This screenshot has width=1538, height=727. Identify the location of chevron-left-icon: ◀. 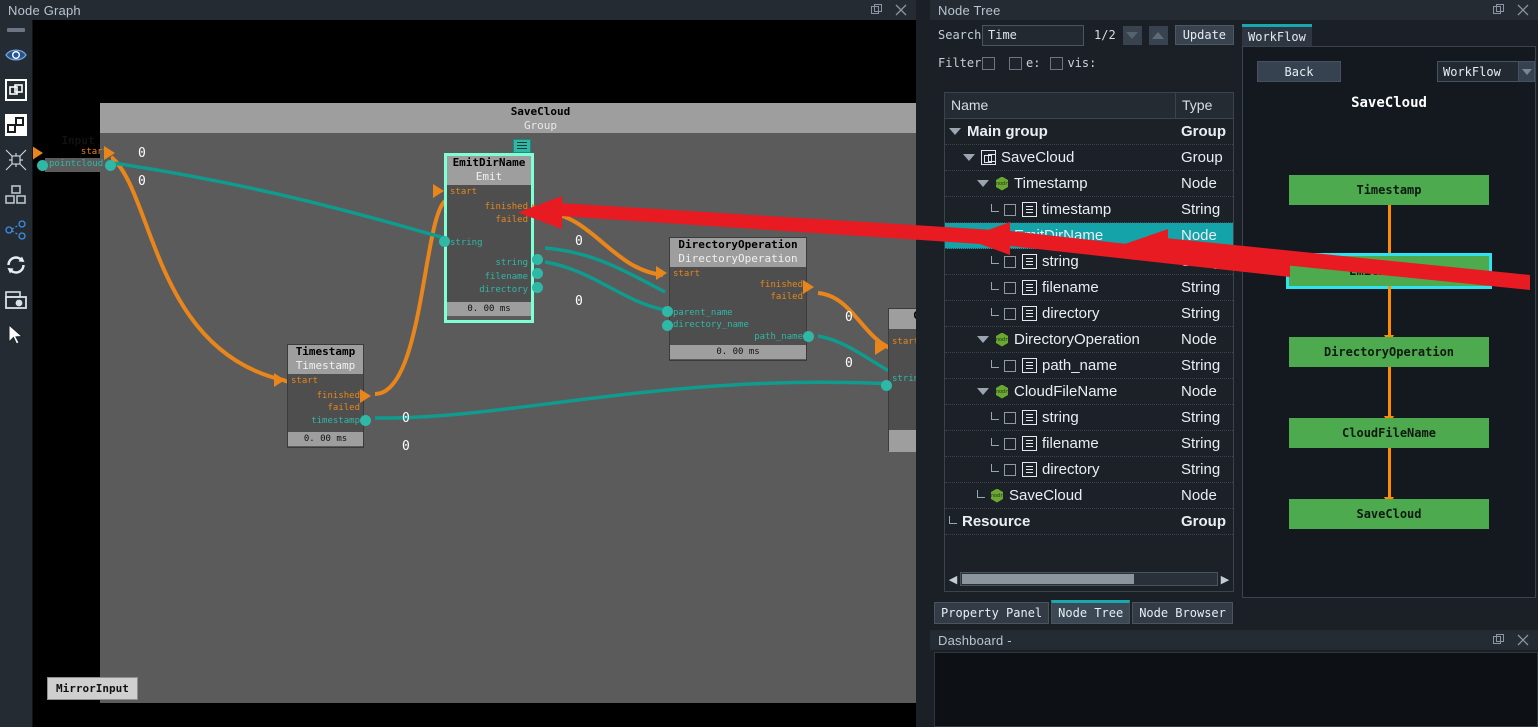
(953, 579).